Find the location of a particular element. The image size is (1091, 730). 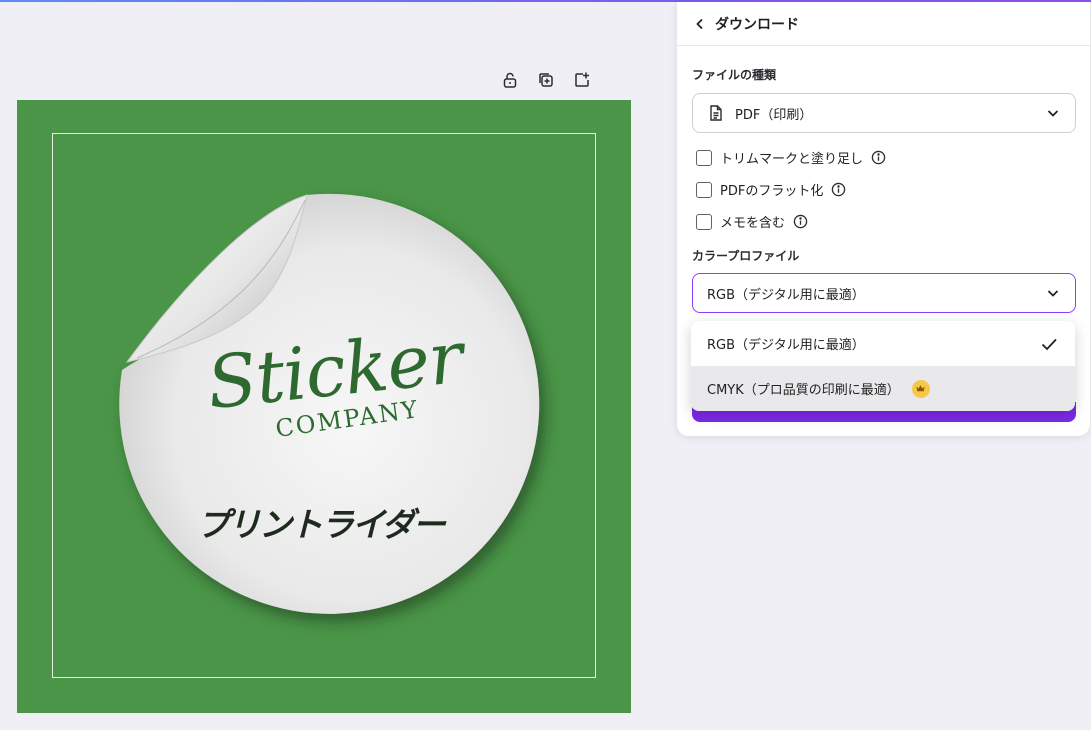

panel-header: ダウンロード is located at coordinates (883, 24).